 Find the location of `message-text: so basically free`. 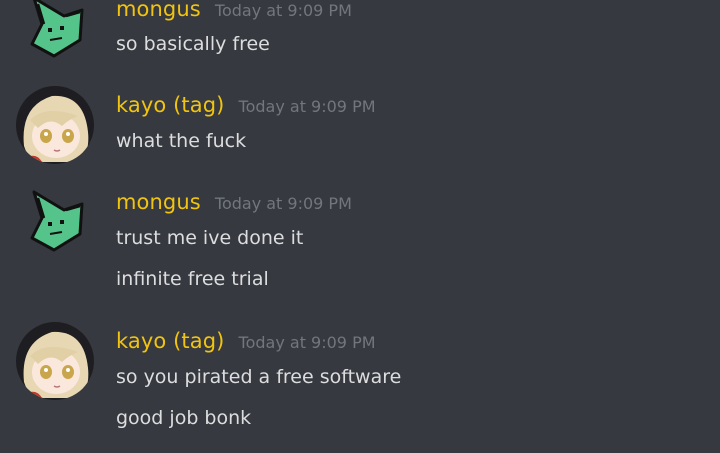

message-text: so basically free is located at coordinates (193, 44).